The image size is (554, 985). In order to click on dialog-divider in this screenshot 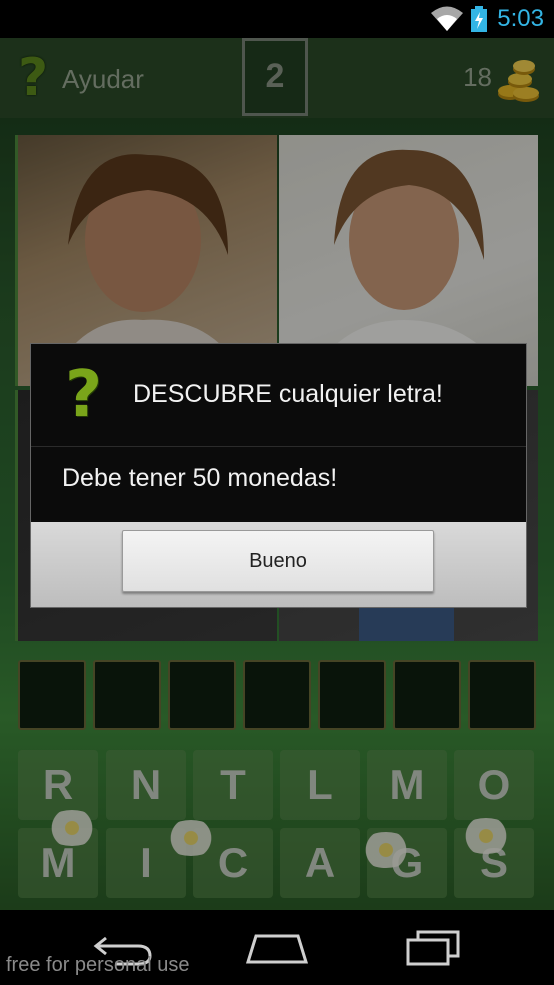, I will do `click(278, 446)`.